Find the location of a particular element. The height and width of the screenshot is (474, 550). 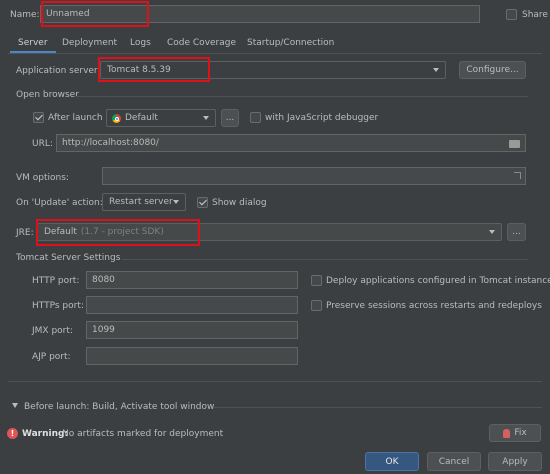

show-dialog-label: Show dialog is located at coordinates (239, 203).